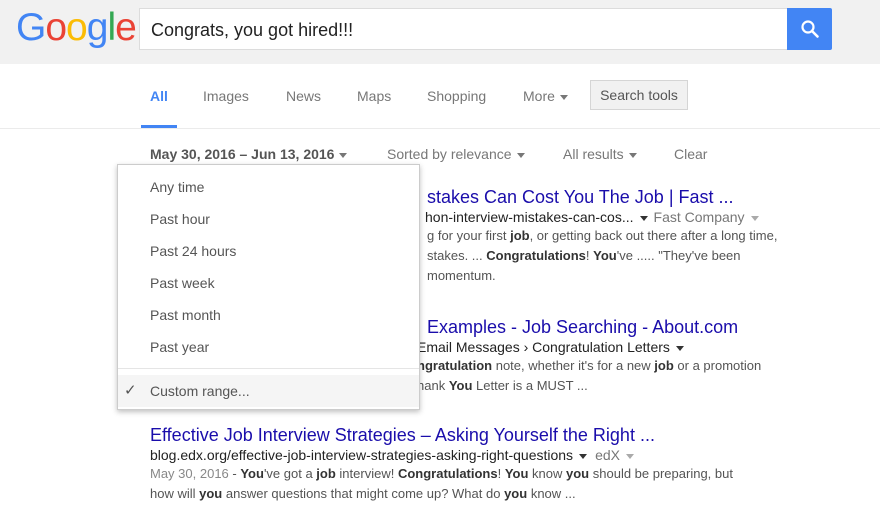  What do you see at coordinates (268, 283) in the screenshot?
I see `menu-item-past-week: Past week` at bounding box center [268, 283].